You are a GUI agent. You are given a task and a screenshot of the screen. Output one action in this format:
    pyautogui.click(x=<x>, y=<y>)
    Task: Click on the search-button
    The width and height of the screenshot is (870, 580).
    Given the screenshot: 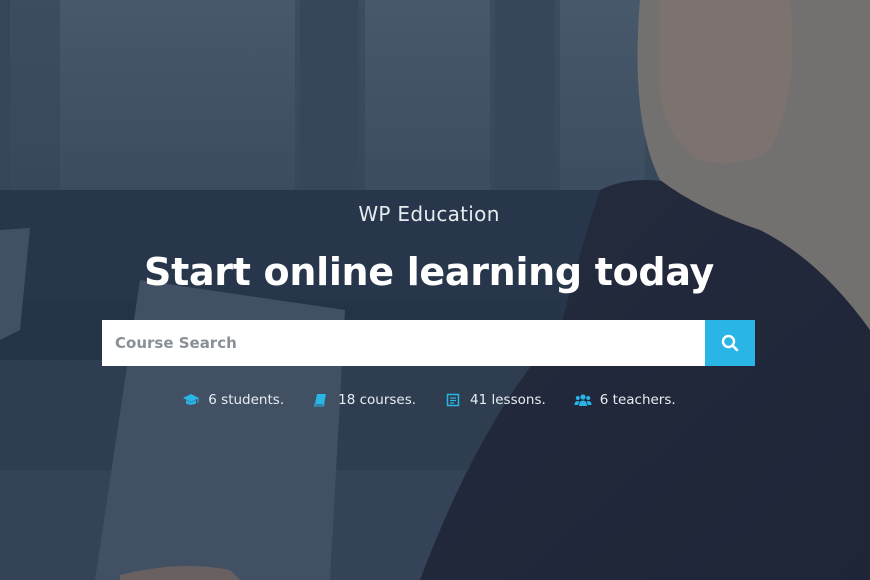 What is the action you would take?
    pyautogui.click(x=730, y=343)
    